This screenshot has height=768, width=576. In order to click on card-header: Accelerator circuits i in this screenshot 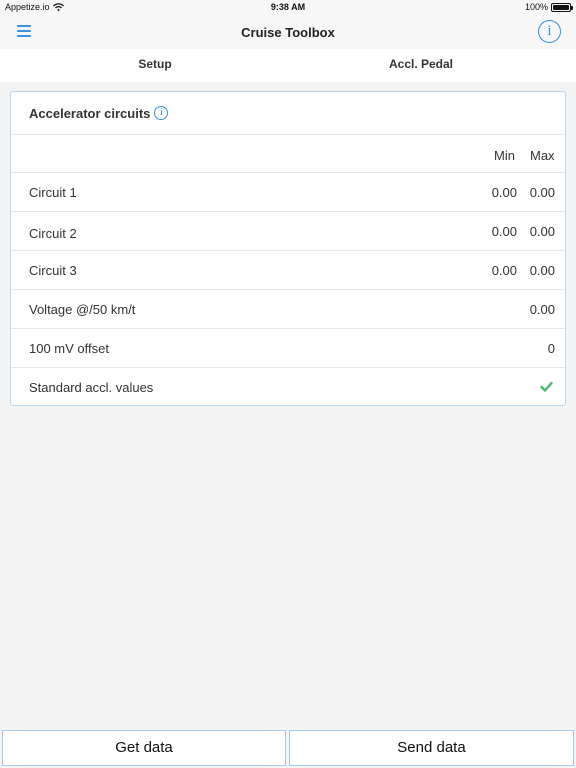, I will do `click(288, 113)`.